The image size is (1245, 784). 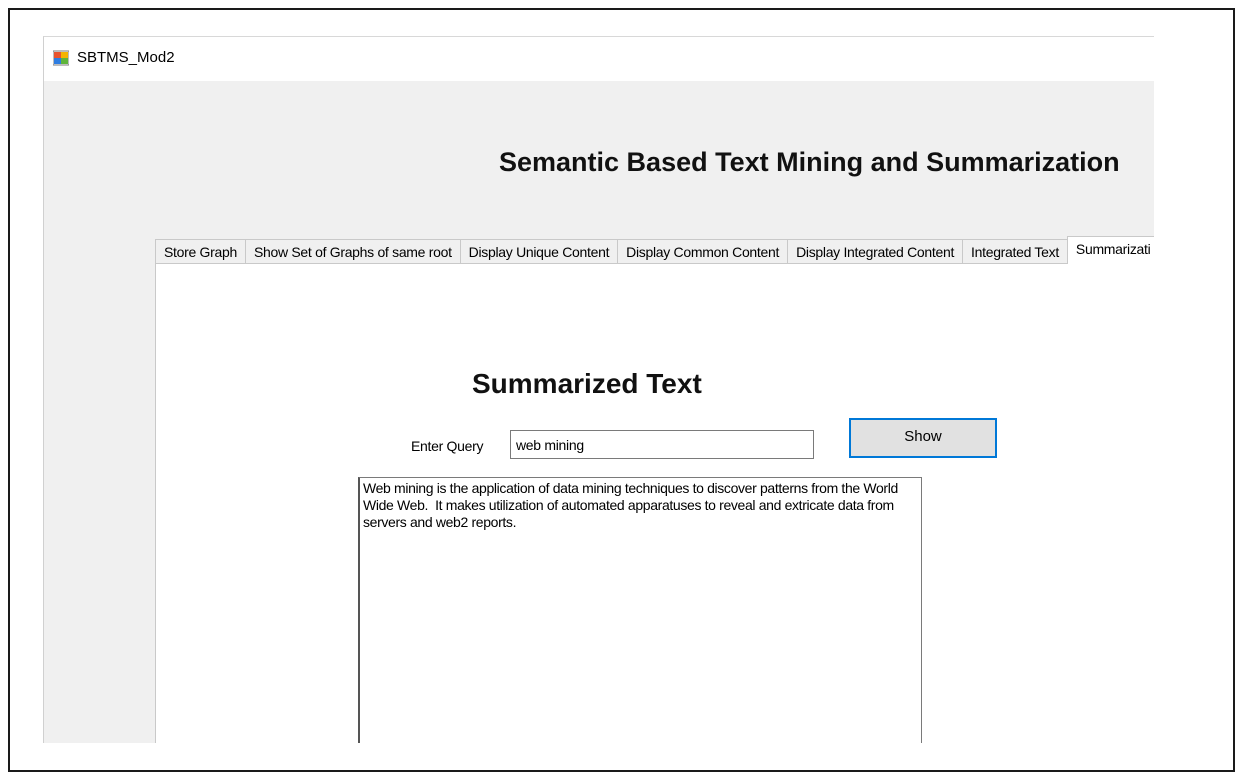 What do you see at coordinates (1110, 250) in the screenshot?
I see `tab-summarization: Summarizati` at bounding box center [1110, 250].